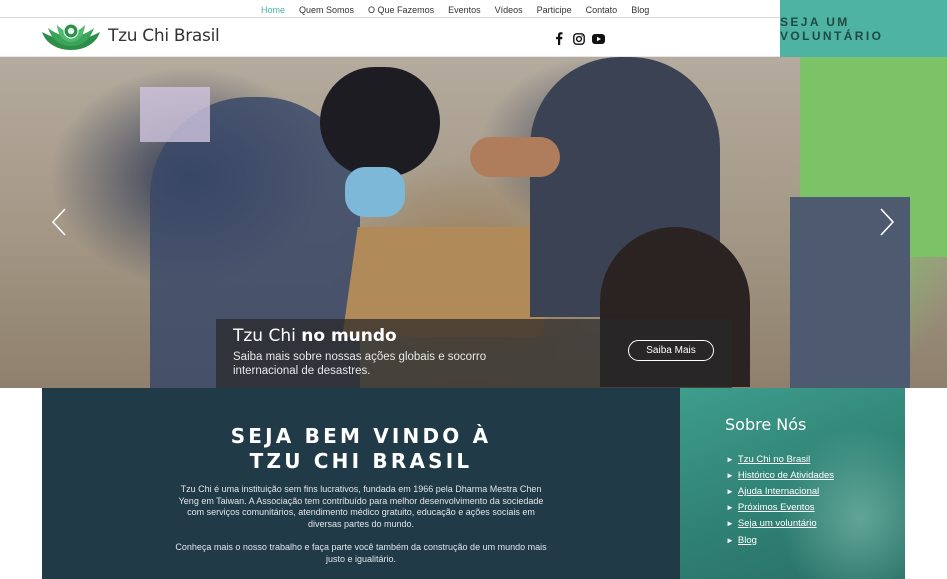 The image size is (947, 579). I want to click on nav-item-contato: Contato, so click(602, 10).